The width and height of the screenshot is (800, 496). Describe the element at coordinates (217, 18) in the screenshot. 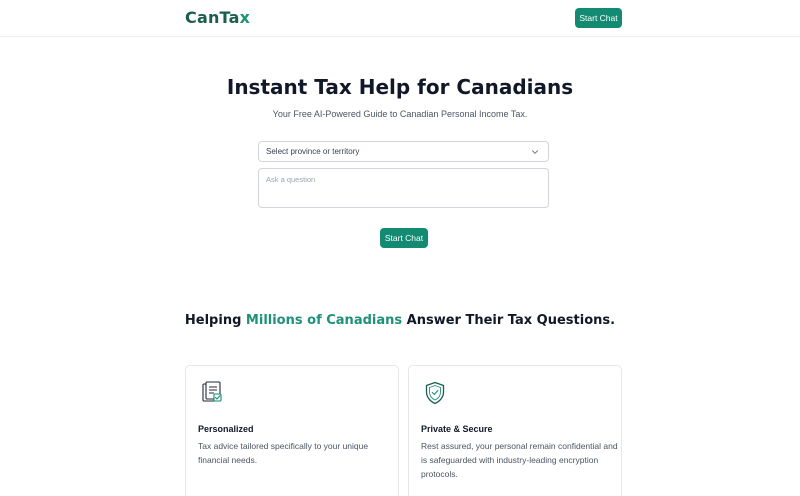

I see `cantax-logo: CanTax` at that location.